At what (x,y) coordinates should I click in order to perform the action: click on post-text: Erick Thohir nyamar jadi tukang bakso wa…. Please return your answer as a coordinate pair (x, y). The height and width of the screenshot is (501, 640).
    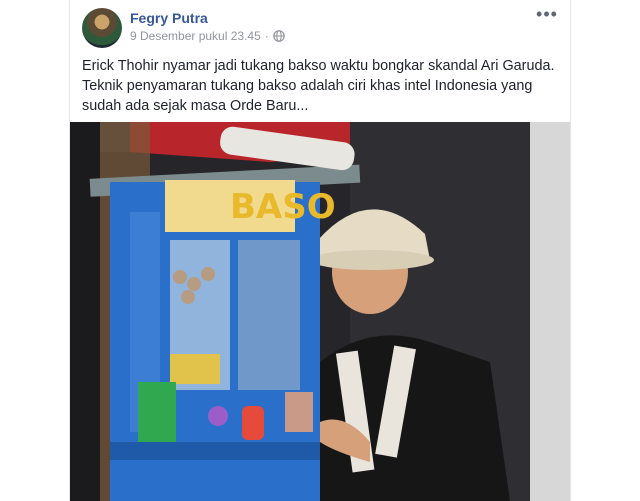
    Looking at the image, I should click on (322, 86).